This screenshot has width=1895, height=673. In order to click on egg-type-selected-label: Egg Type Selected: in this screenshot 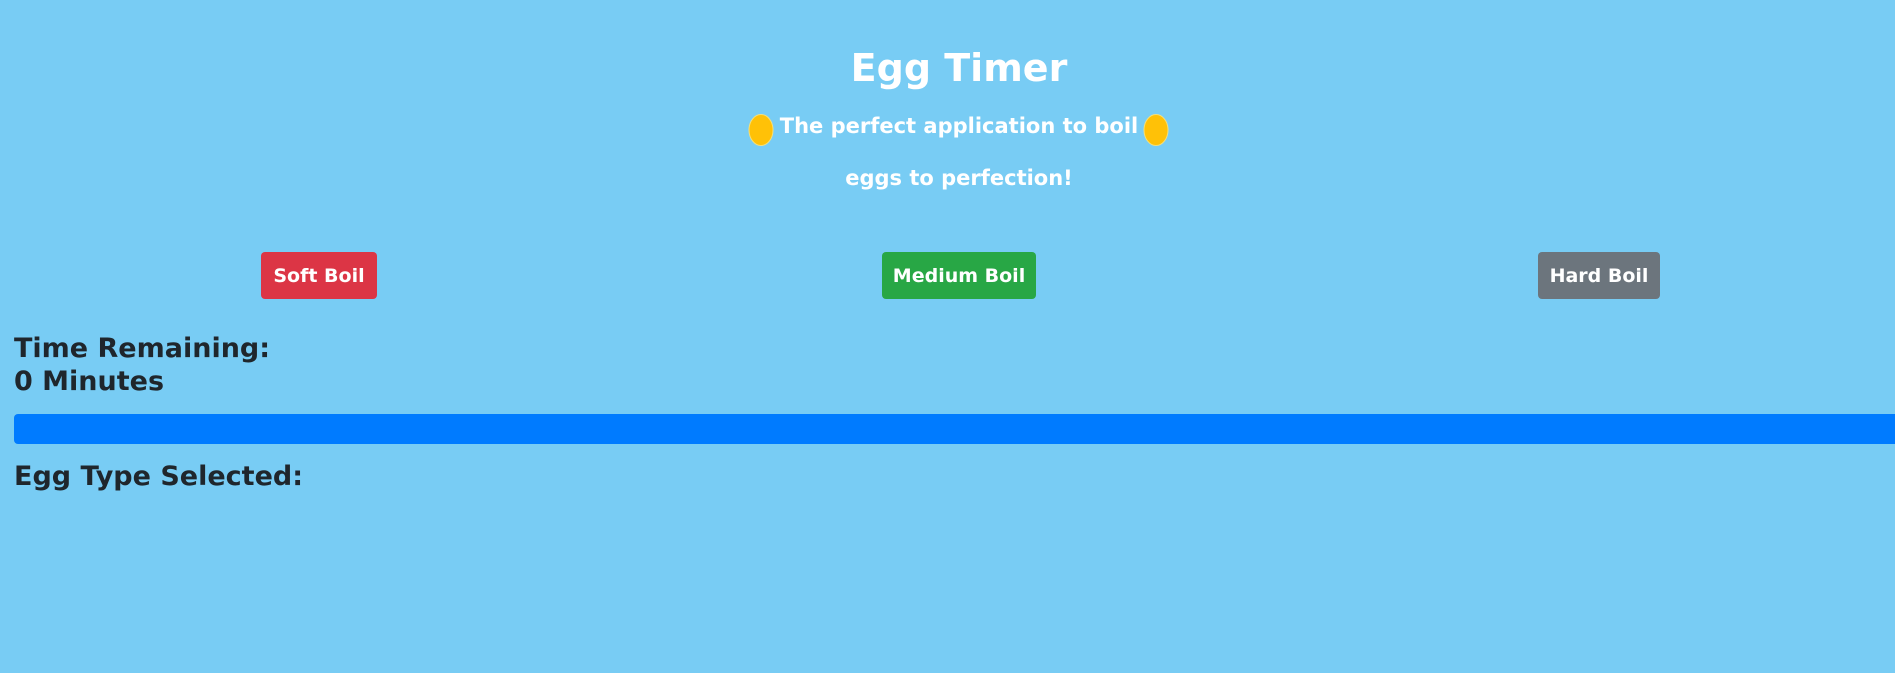, I will do `click(159, 476)`.